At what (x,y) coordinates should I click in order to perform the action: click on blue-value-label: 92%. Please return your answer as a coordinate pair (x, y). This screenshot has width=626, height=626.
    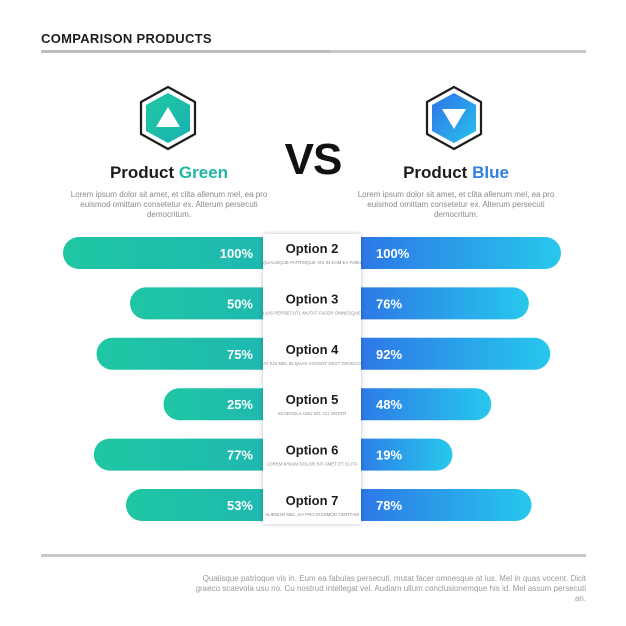
    Looking at the image, I should click on (389, 354).